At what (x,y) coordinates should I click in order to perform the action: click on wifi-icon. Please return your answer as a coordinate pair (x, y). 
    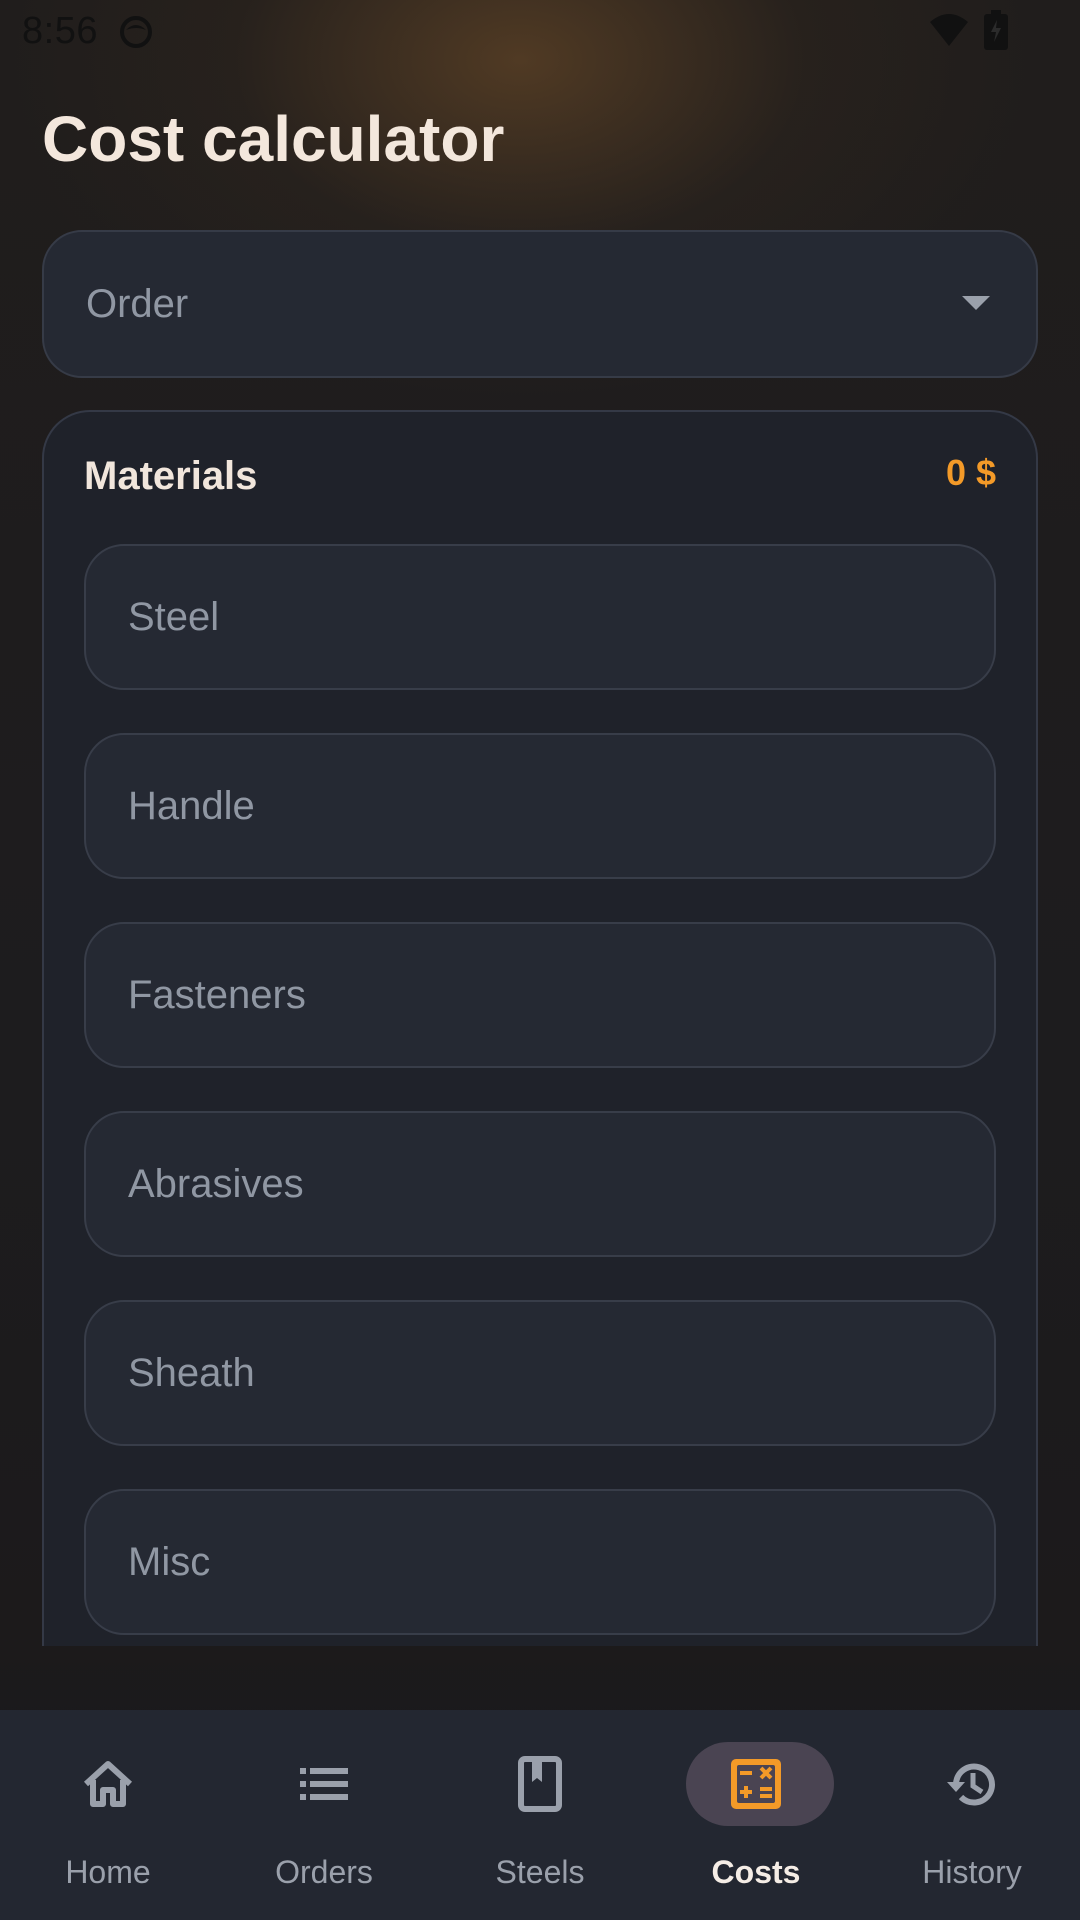
    Looking at the image, I should click on (949, 30).